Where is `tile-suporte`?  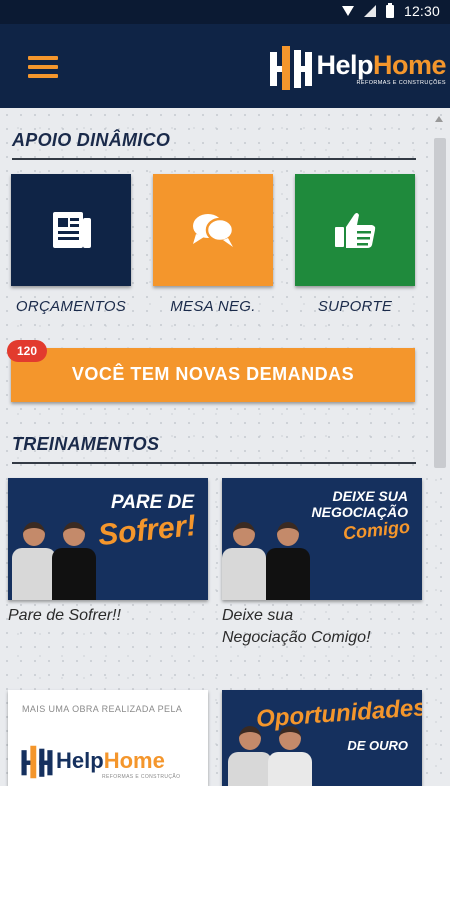 tile-suporte is located at coordinates (355, 230).